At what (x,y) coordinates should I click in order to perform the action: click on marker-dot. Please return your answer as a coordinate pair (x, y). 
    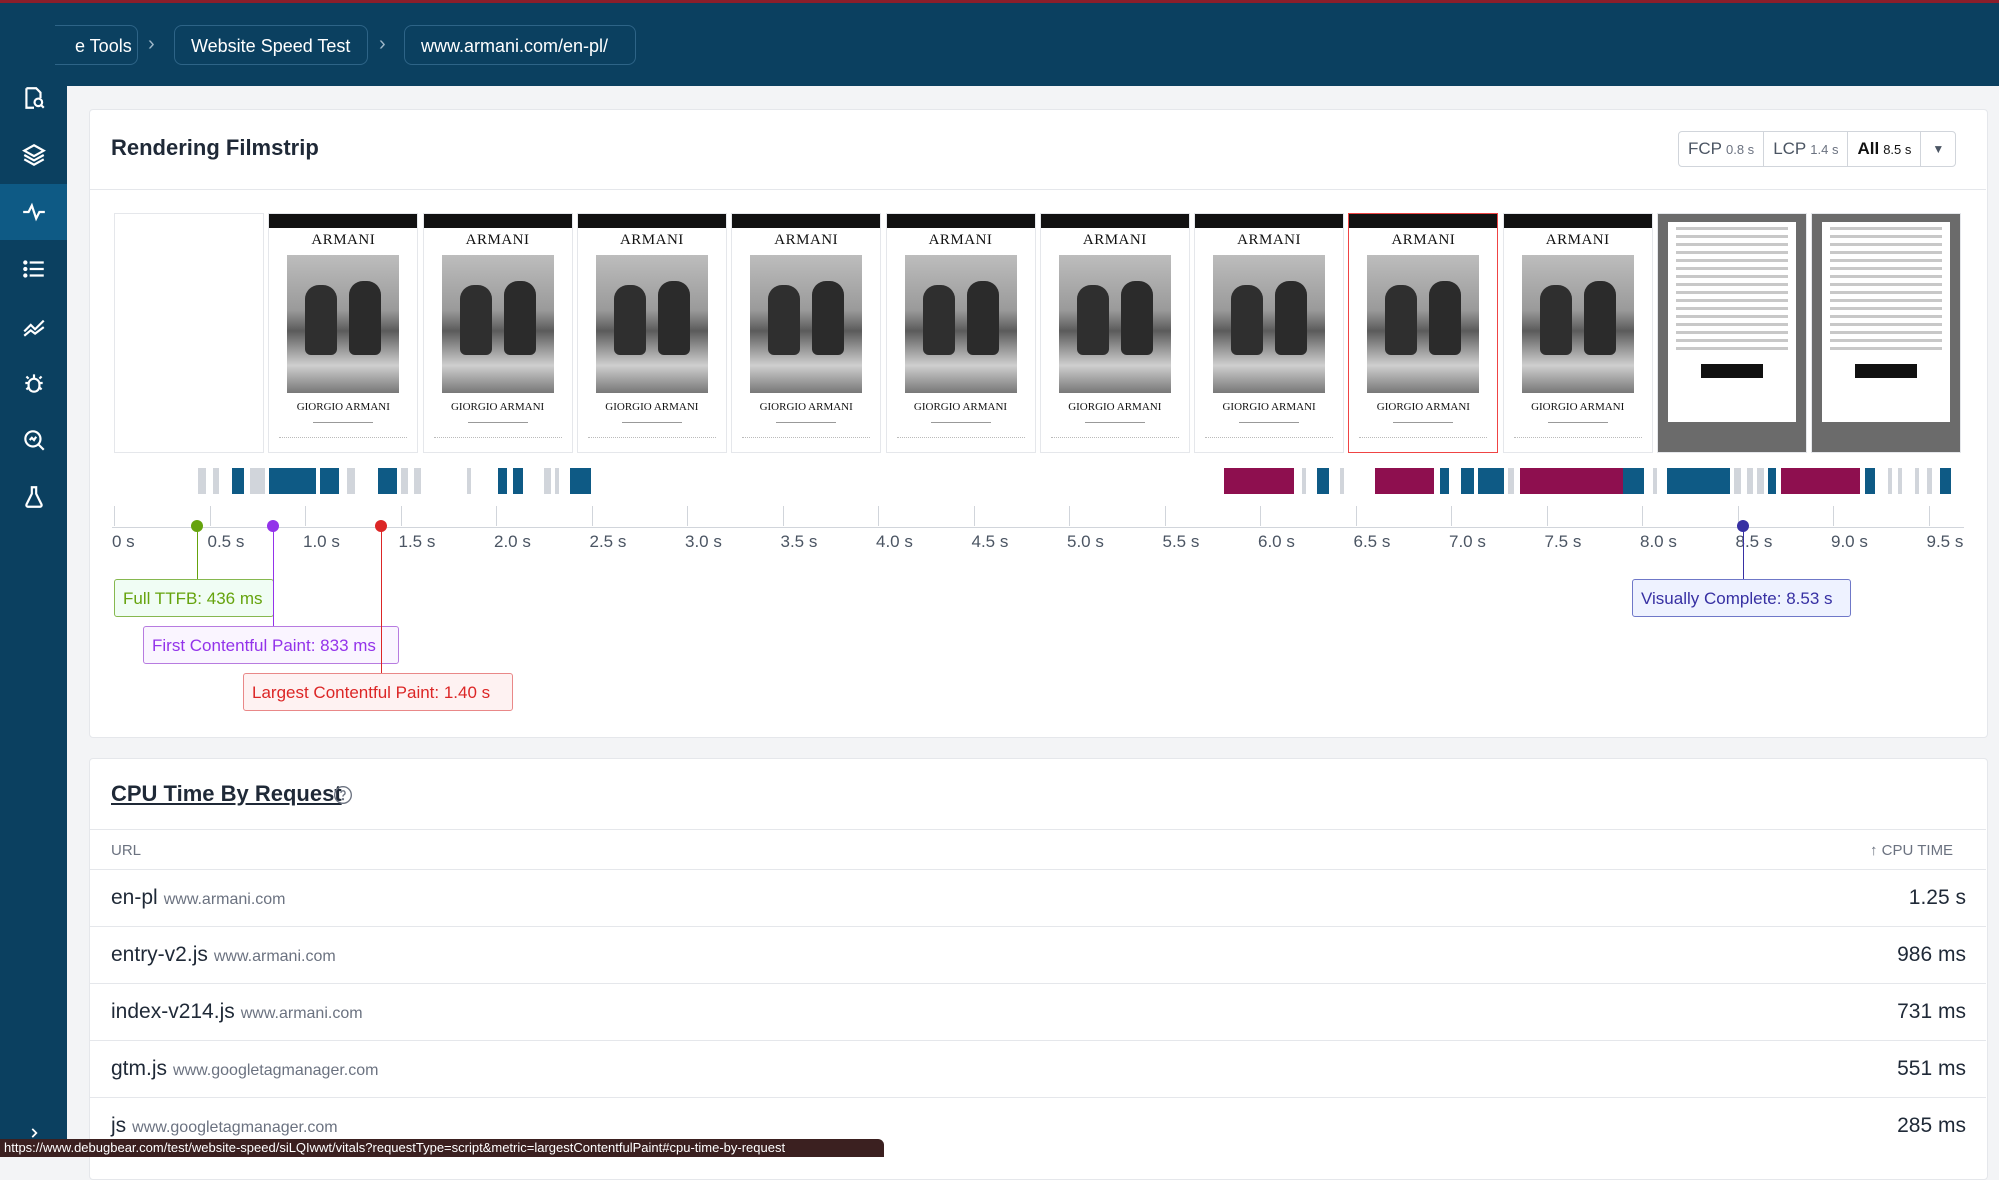
    Looking at the image, I should click on (273, 526).